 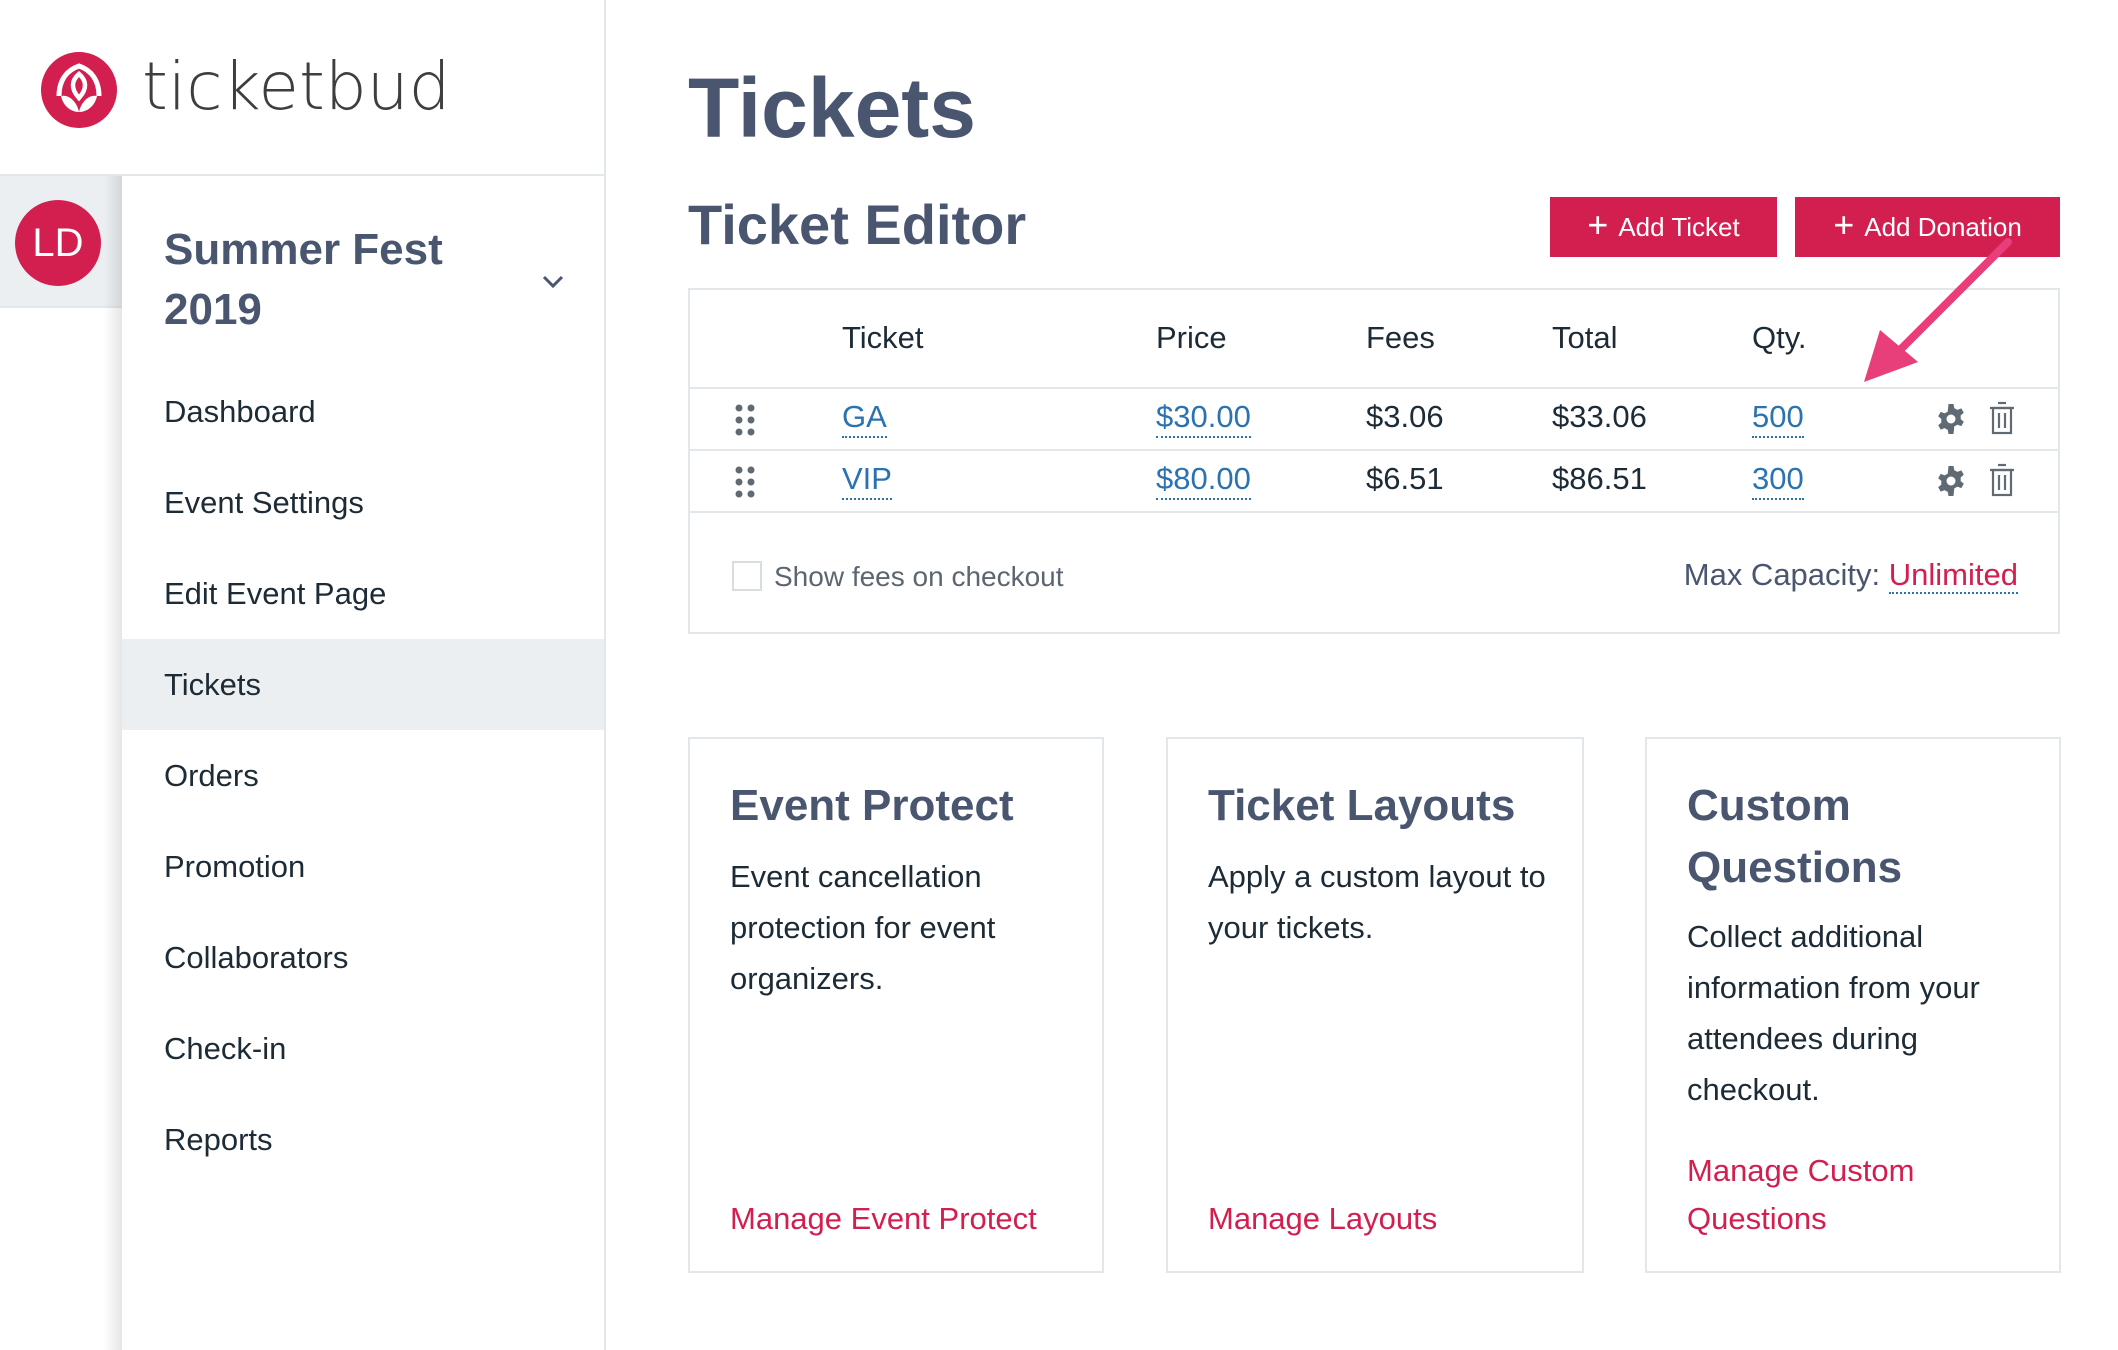 I want to click on manage-custom-questions-link: Manage Custom Questions, so click(x=1858, y=1195).